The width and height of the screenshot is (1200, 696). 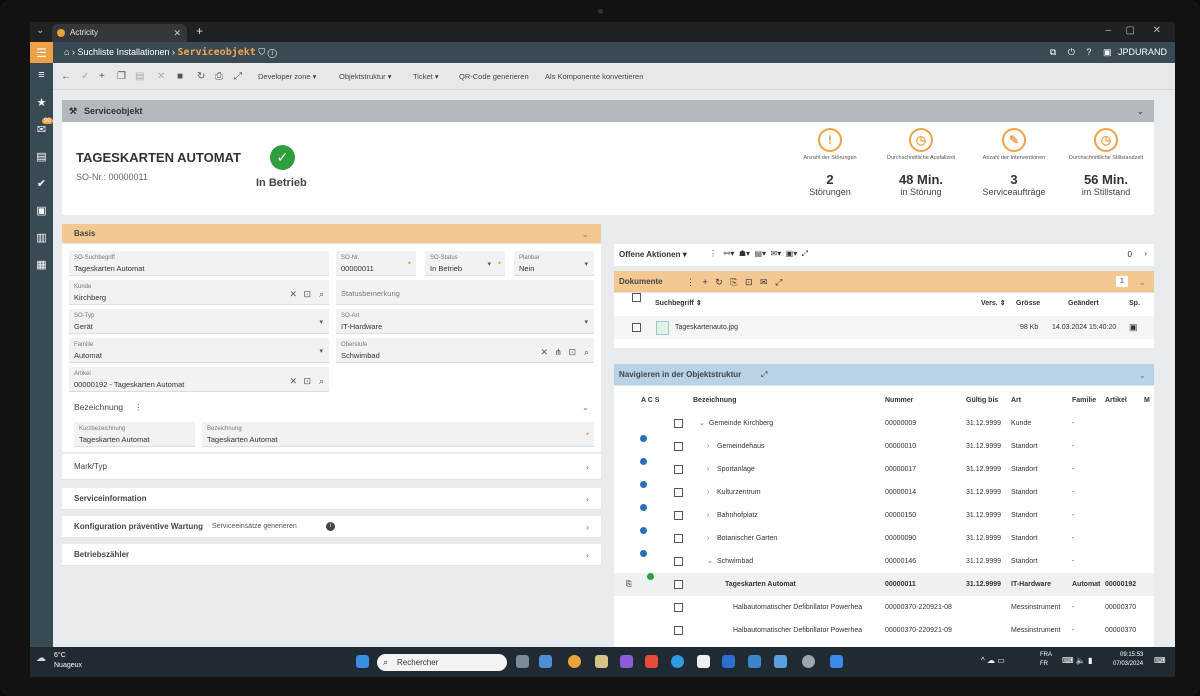 I want to click on expand-icon: ⤢, so click(x=238, y=76).